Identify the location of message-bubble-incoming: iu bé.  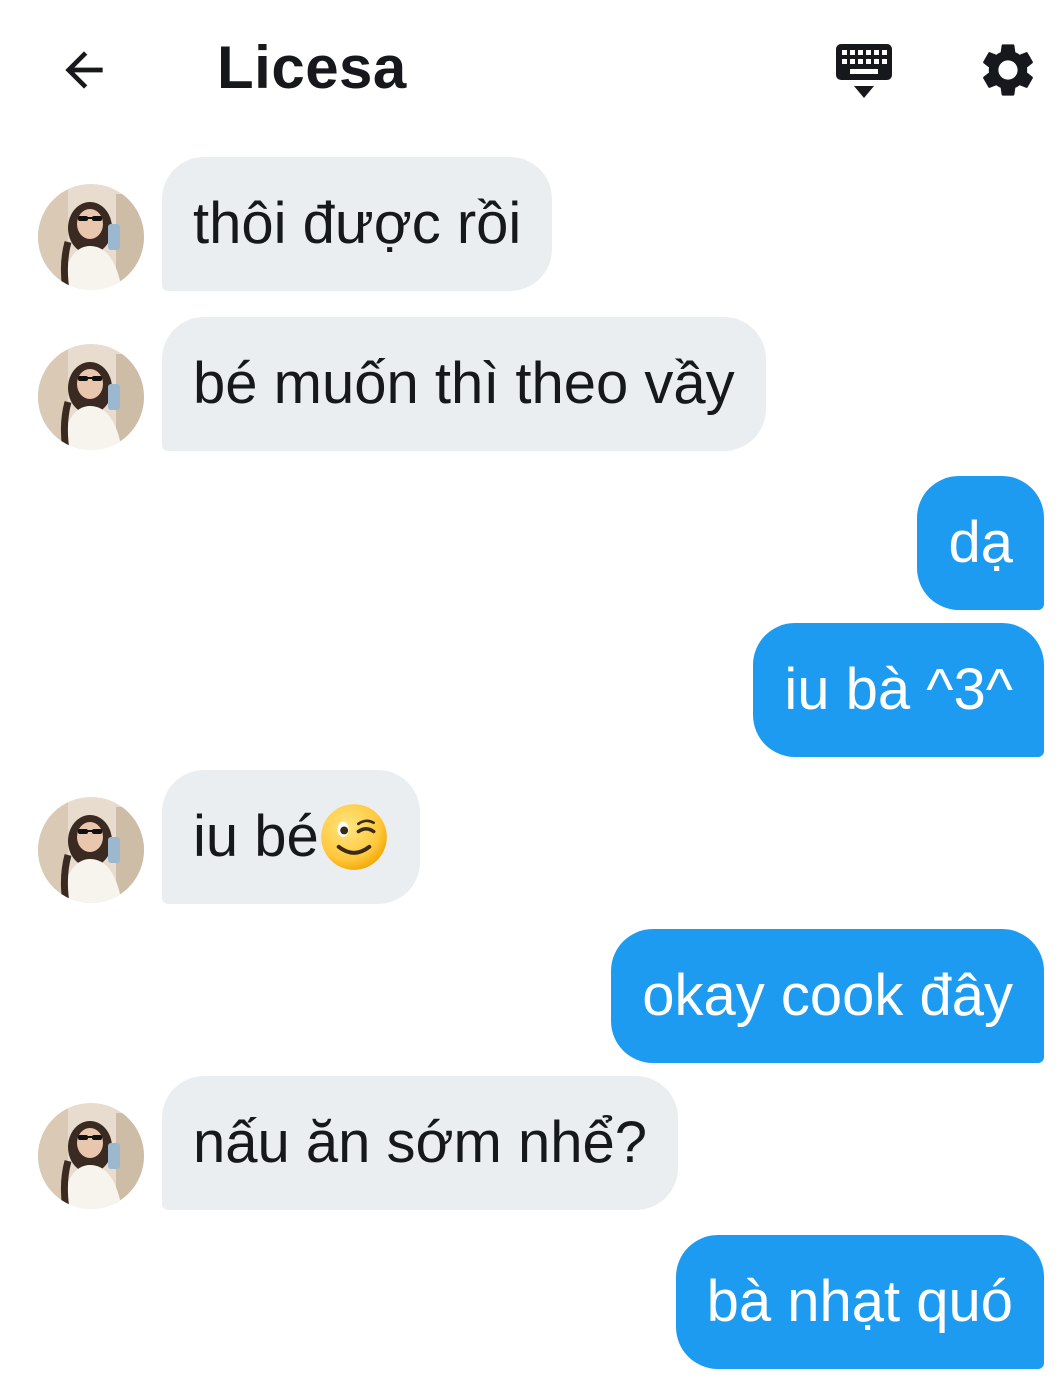
(291, 837).